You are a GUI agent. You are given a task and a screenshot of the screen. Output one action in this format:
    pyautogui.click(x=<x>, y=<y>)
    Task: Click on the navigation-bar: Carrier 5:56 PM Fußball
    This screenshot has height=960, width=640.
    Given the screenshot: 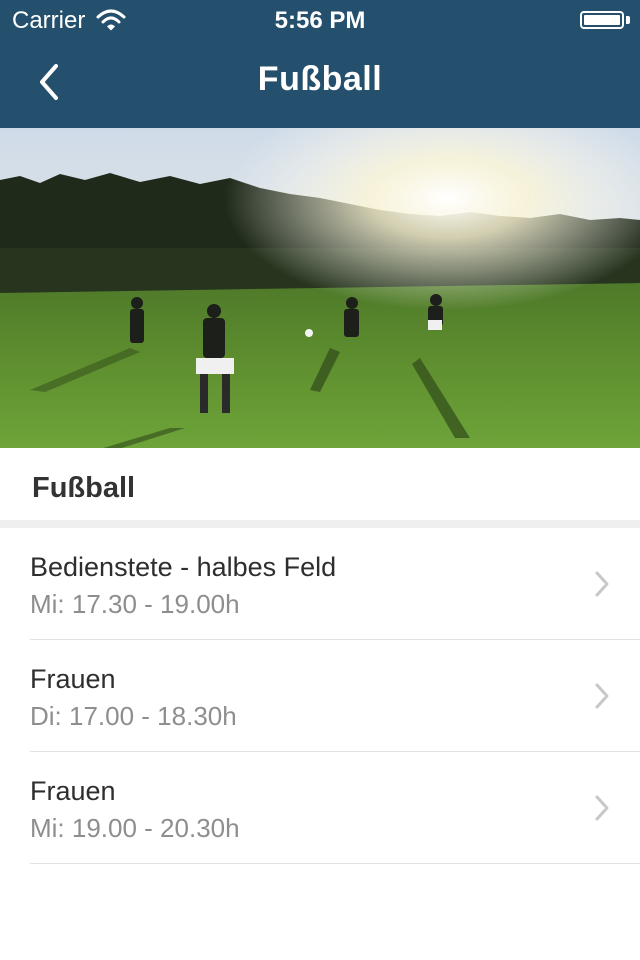 What is the action you would take?
    pyautogui.click(x=320, y=64)
    